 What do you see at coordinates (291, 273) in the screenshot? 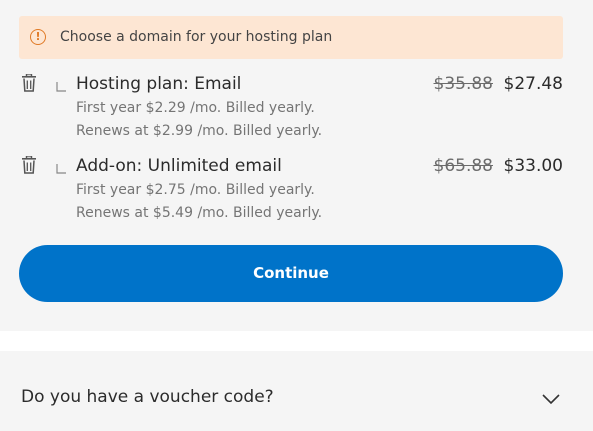
I see `continue-button: Continue` at bounding box center [291, 273].